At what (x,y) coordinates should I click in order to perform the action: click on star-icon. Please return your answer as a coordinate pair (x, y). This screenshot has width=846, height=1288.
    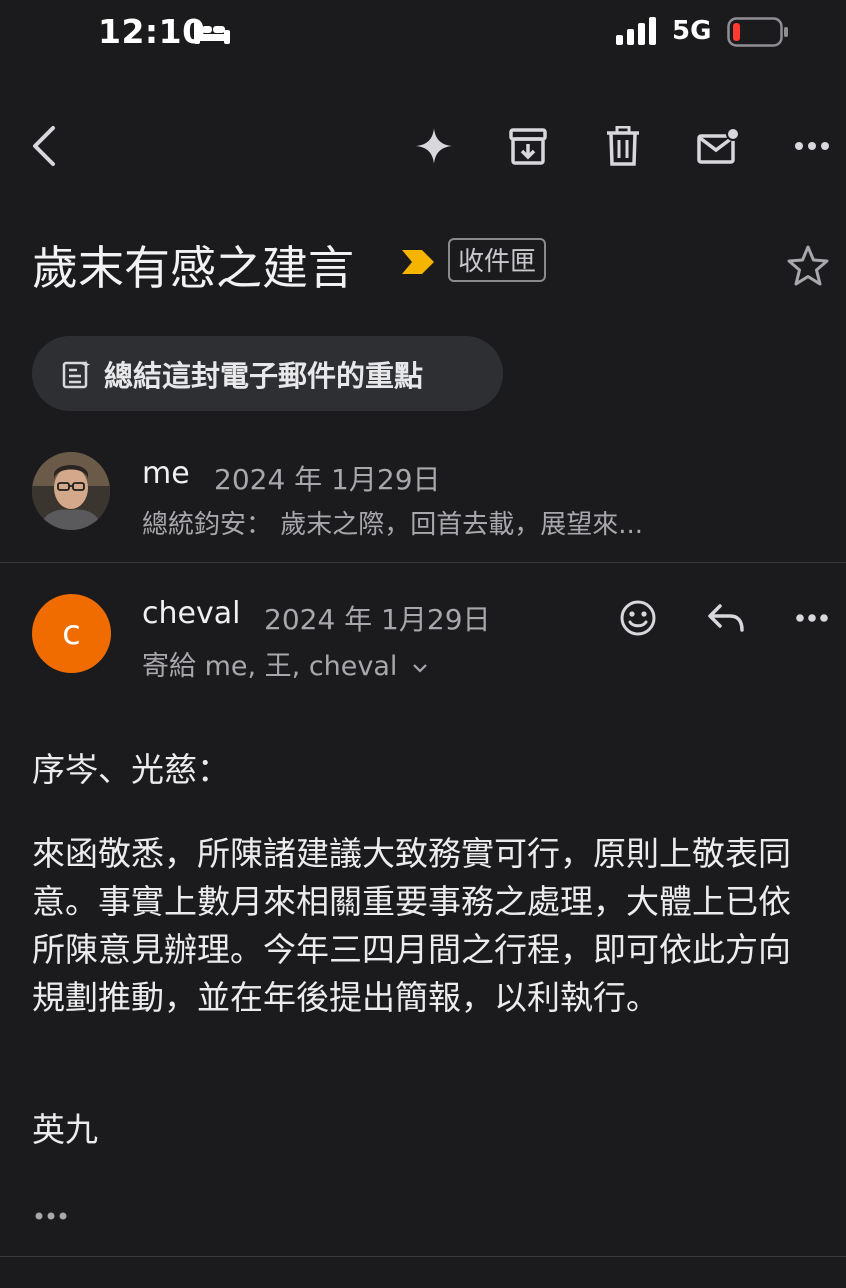
    Looking at the image, I should click on (808, 266).